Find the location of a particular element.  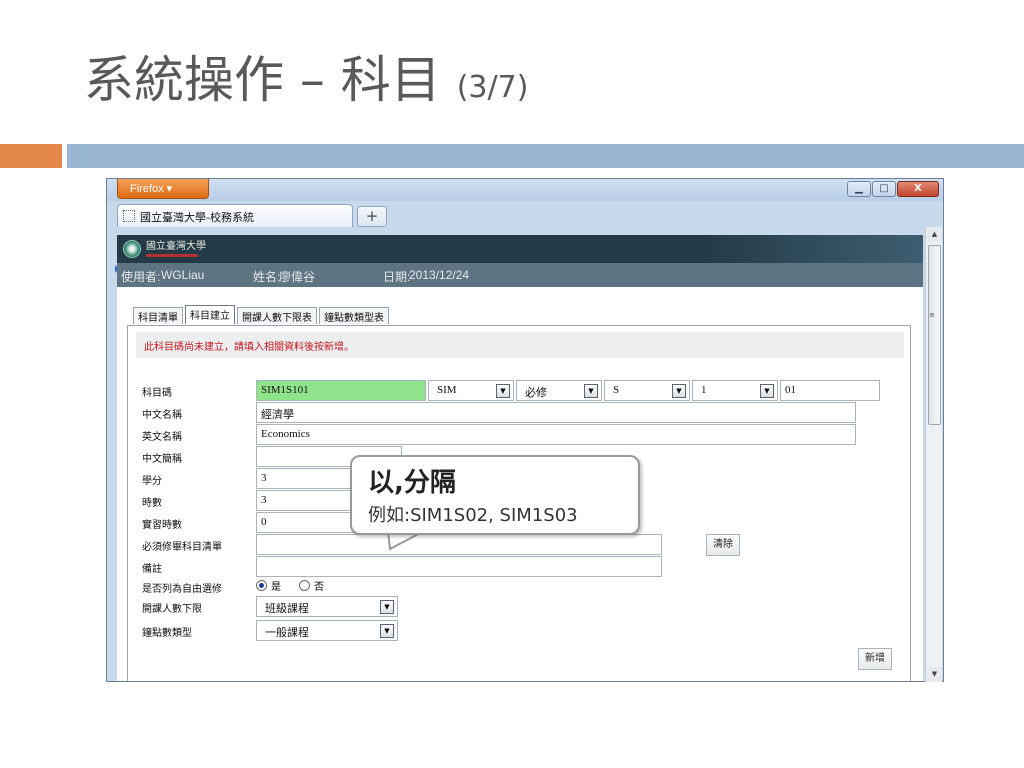

firefox-menu-button: Firefox ▾ is located at coordinates (163, 189).